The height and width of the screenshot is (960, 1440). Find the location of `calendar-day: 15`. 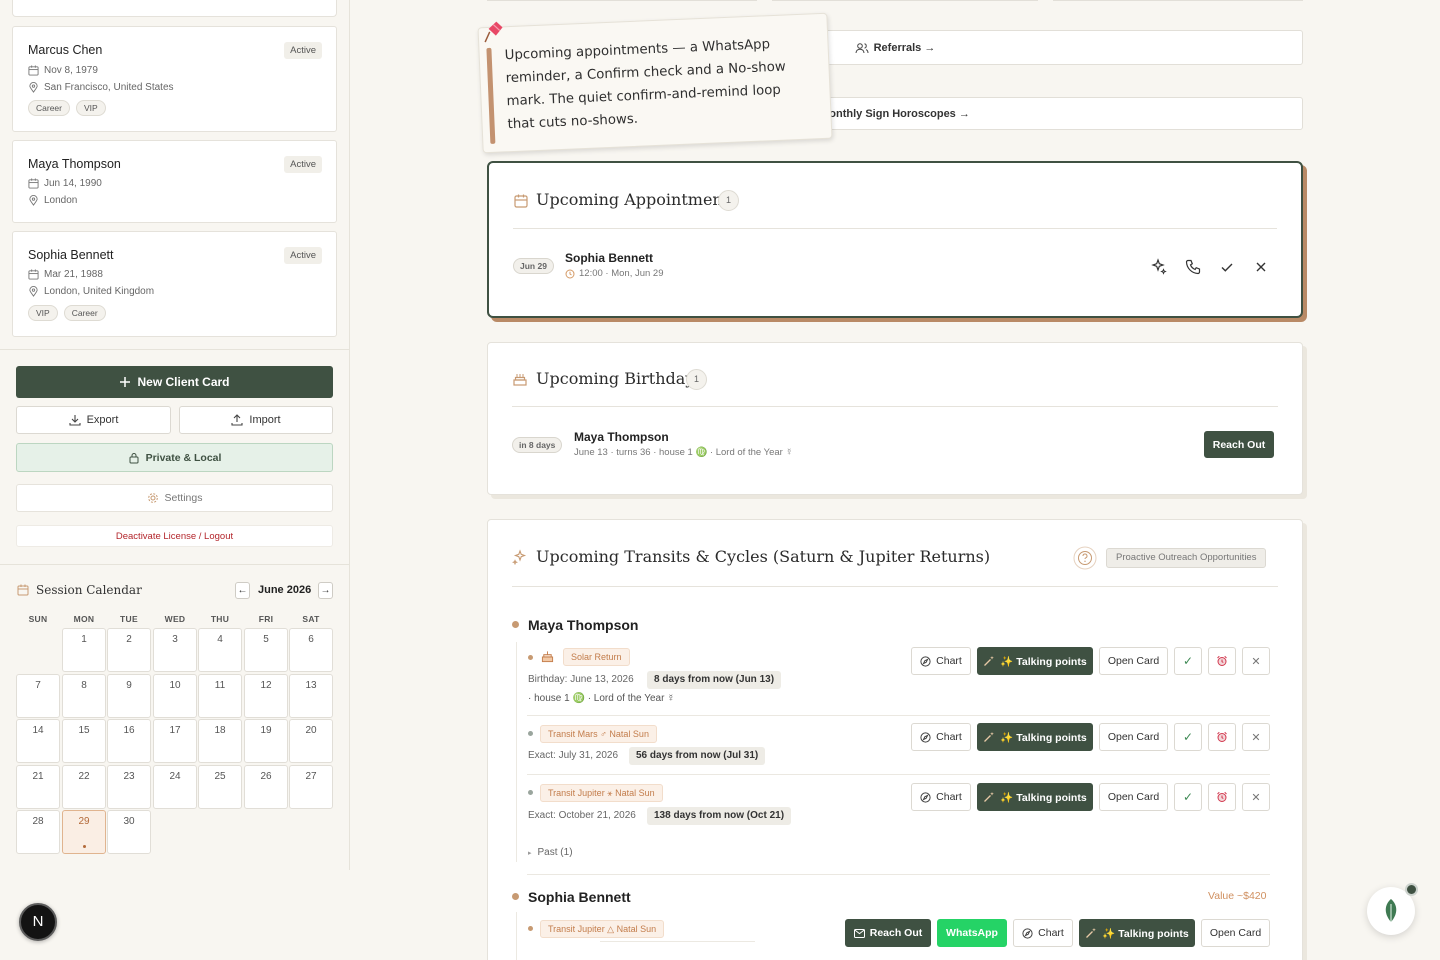

calendar-day: 15 is located at coordinates (84, 741).